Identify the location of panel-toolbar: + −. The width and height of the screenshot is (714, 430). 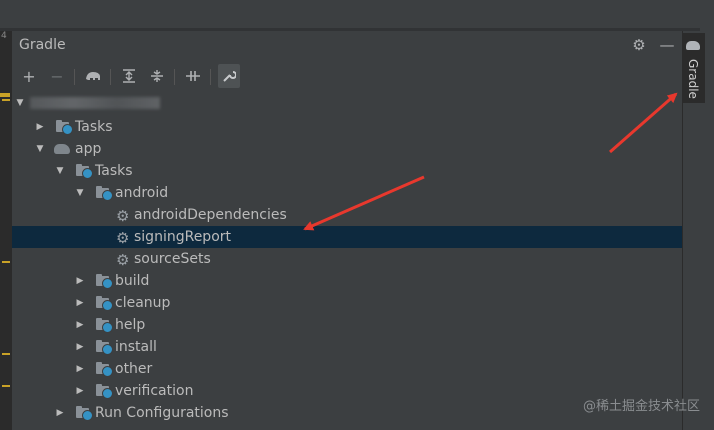
(347, 77).